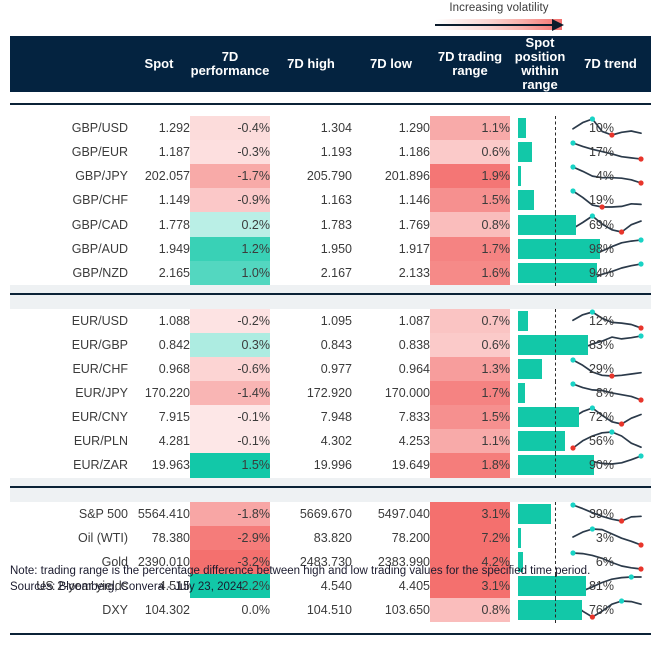 The width and height of the screenshot is (661, 646). I want to click on table-row: Oil (WTI) 78.380 -2.9% 83.820 78.200 7.2% 3%, so click(330, 538).